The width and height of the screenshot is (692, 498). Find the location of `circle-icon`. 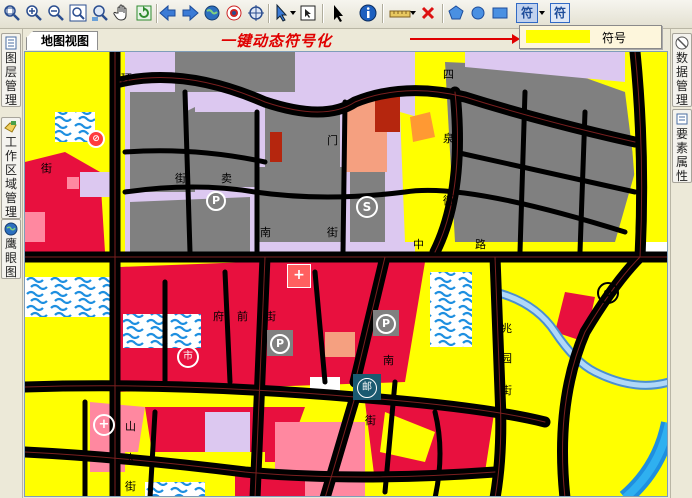

circle-icon is located at coordinates (478, 13).